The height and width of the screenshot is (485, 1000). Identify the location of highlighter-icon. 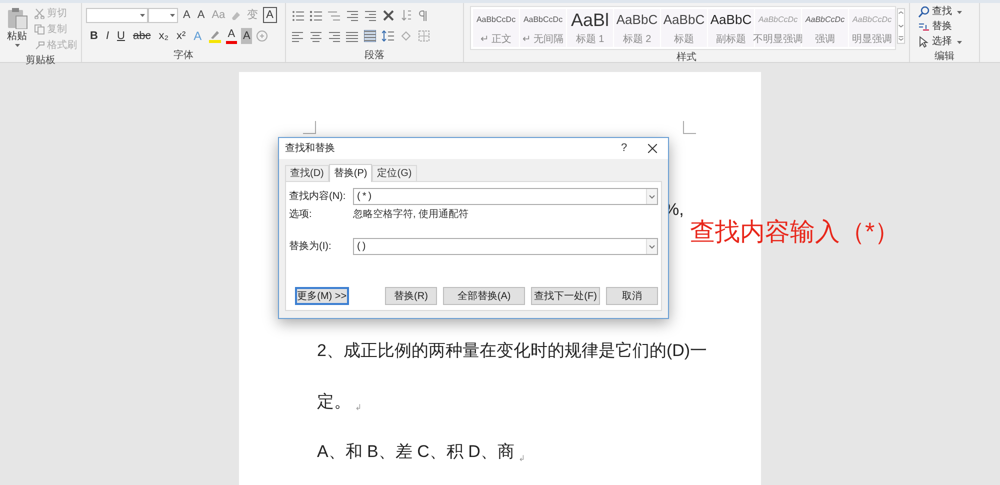
(215, 36).